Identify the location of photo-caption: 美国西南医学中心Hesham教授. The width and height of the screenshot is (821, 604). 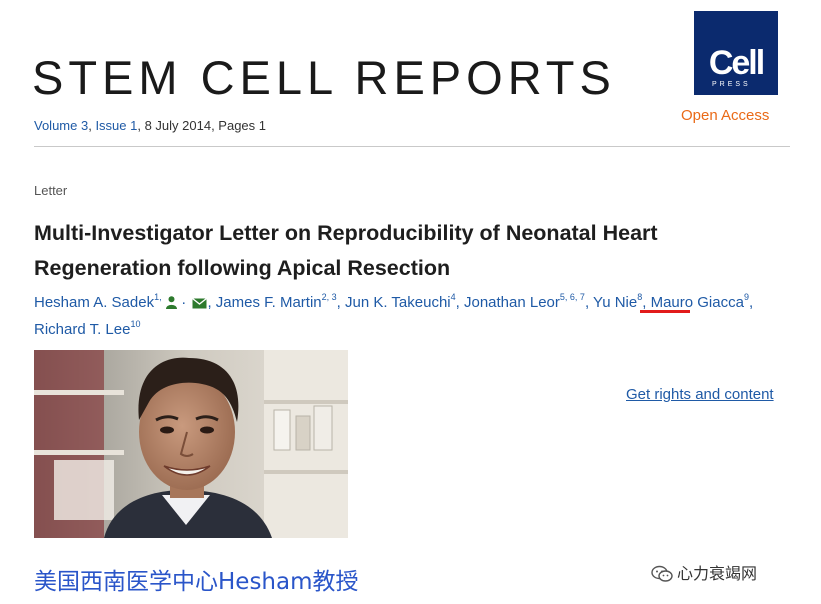
(196, 582).